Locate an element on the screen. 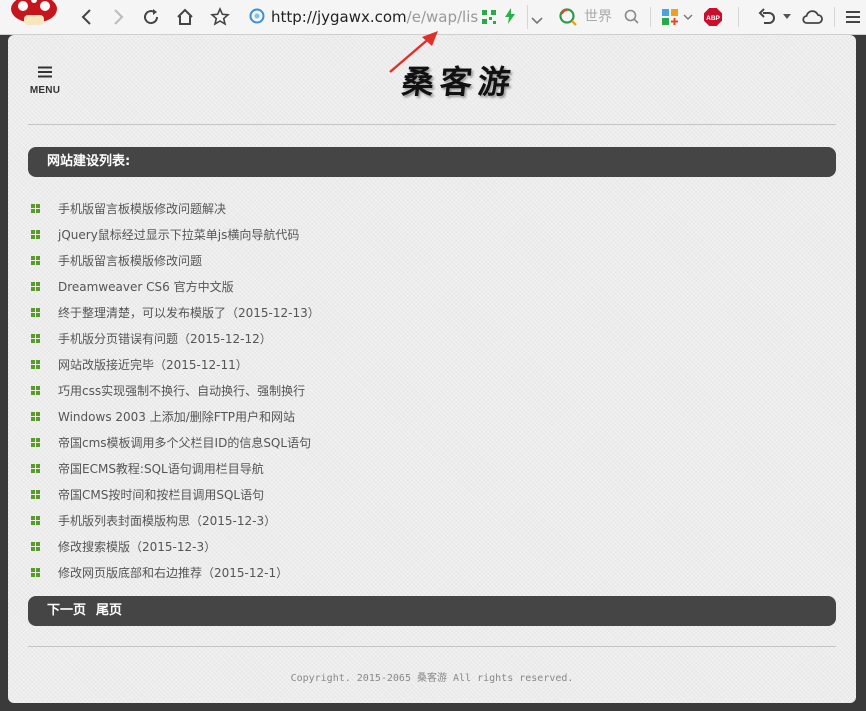 This screenshot has height=711, width=866. list-item: 帝国CMS按时间和按栏目调用SQL语句 is located at coordinates (432, 494).